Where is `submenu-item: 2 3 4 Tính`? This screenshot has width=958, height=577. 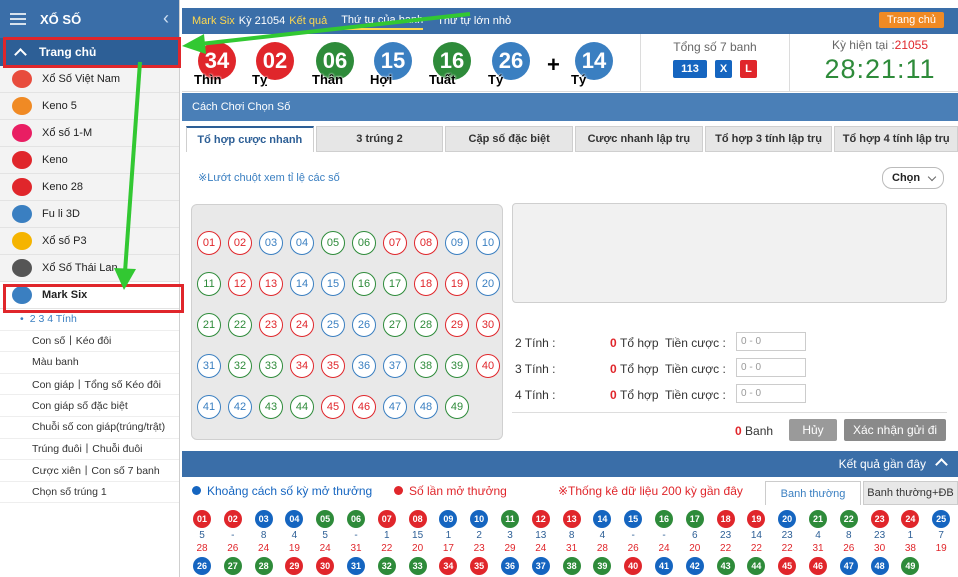 submenu-item: 2 3 4 Tính is located at coordinates (89, 320).